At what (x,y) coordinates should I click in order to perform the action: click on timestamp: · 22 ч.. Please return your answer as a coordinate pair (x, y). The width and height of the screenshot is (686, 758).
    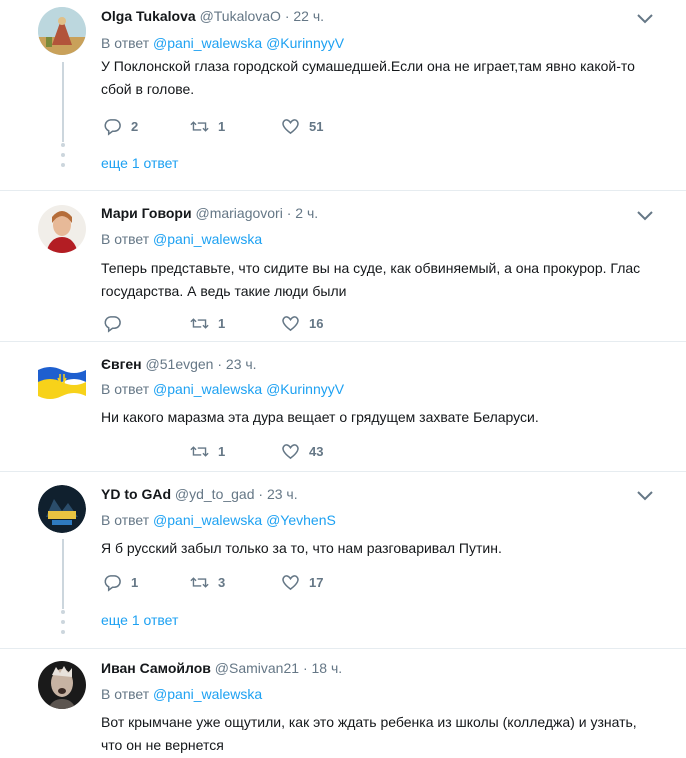
    Looking at the image, I should click on (304, 16).